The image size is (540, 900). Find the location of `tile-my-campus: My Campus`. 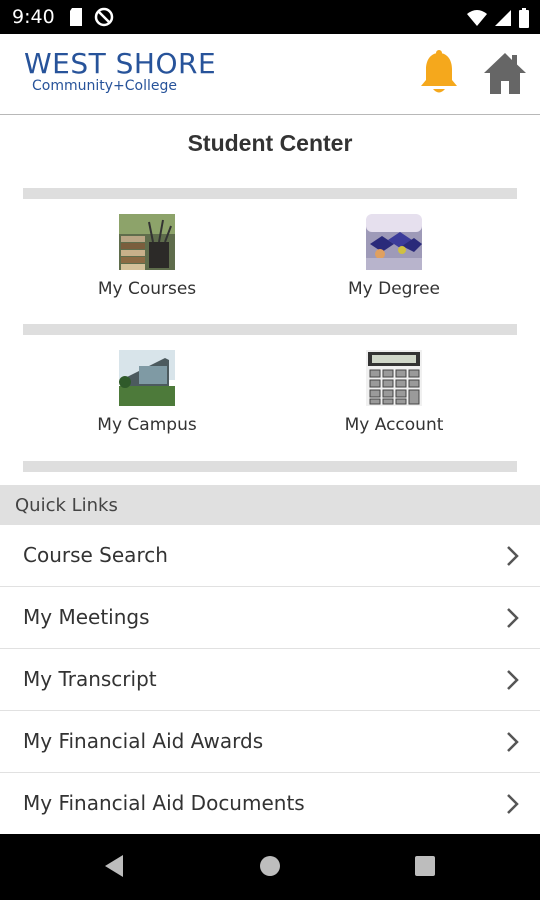

tile-my-campus: My Campus is located at coordinates (147, 392).